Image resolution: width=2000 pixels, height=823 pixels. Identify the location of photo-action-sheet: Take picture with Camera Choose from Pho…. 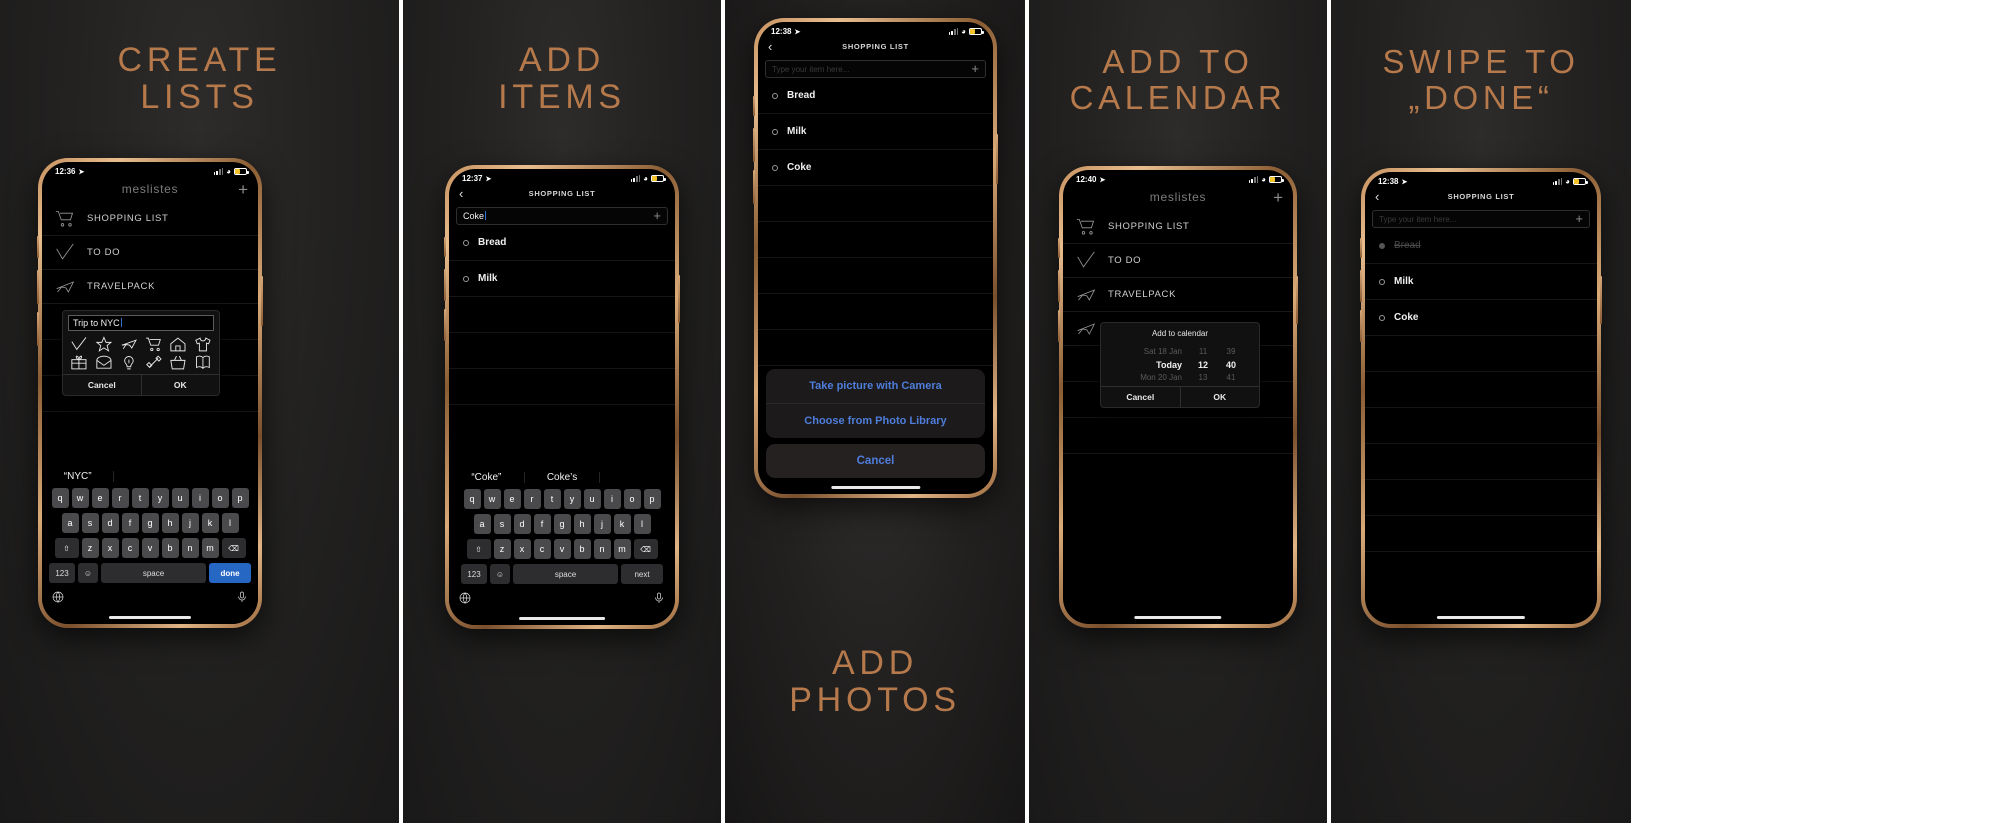
(875, 423).